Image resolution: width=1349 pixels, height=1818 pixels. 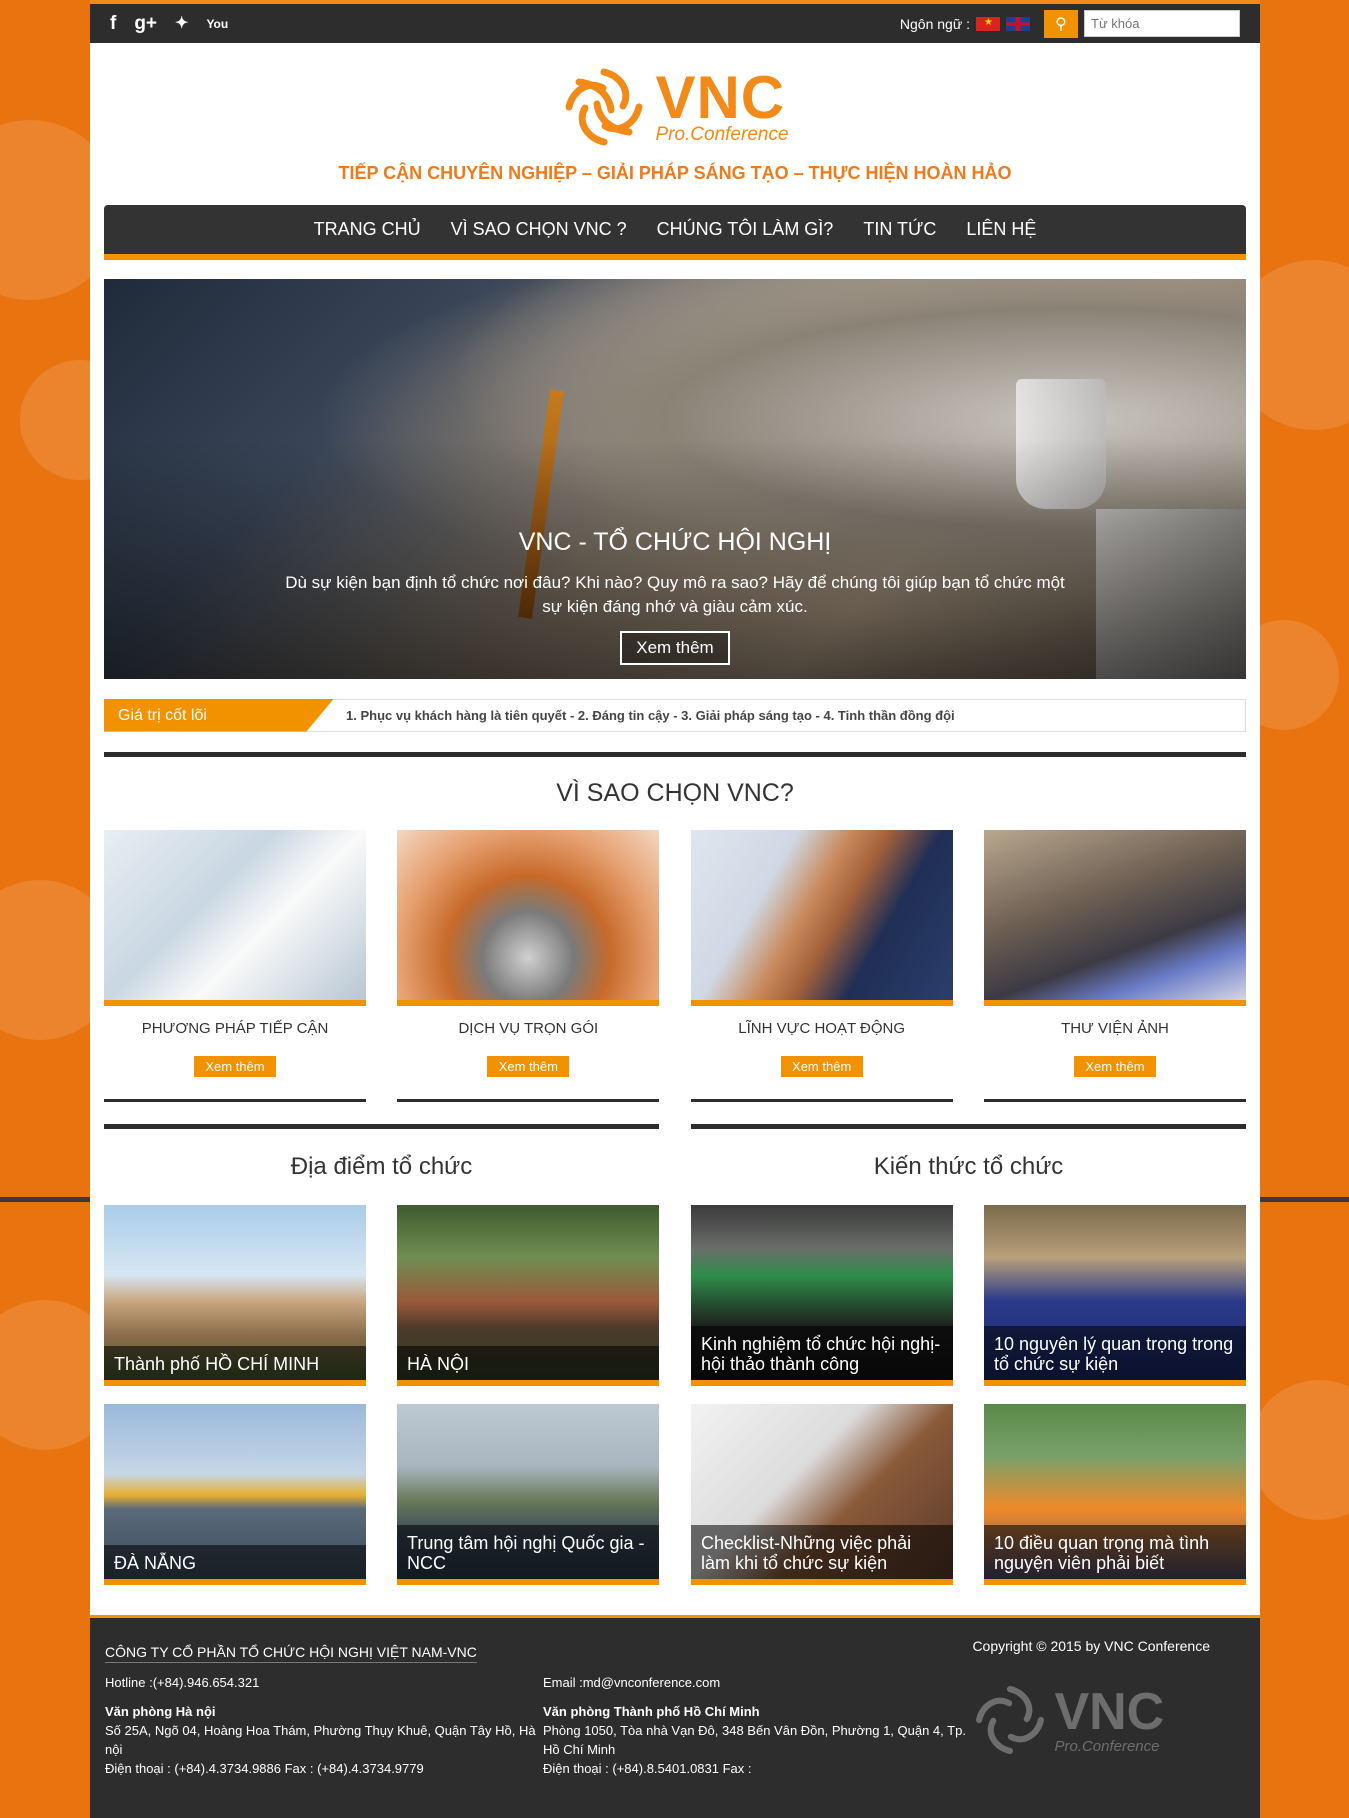 What do you see at coordinates (647, 1768) in the screenshot?
I see `footer-hcm-phone: Điện thoại : (+84).8.5401.0831 Fax :` at bounding box center [647, 1768].